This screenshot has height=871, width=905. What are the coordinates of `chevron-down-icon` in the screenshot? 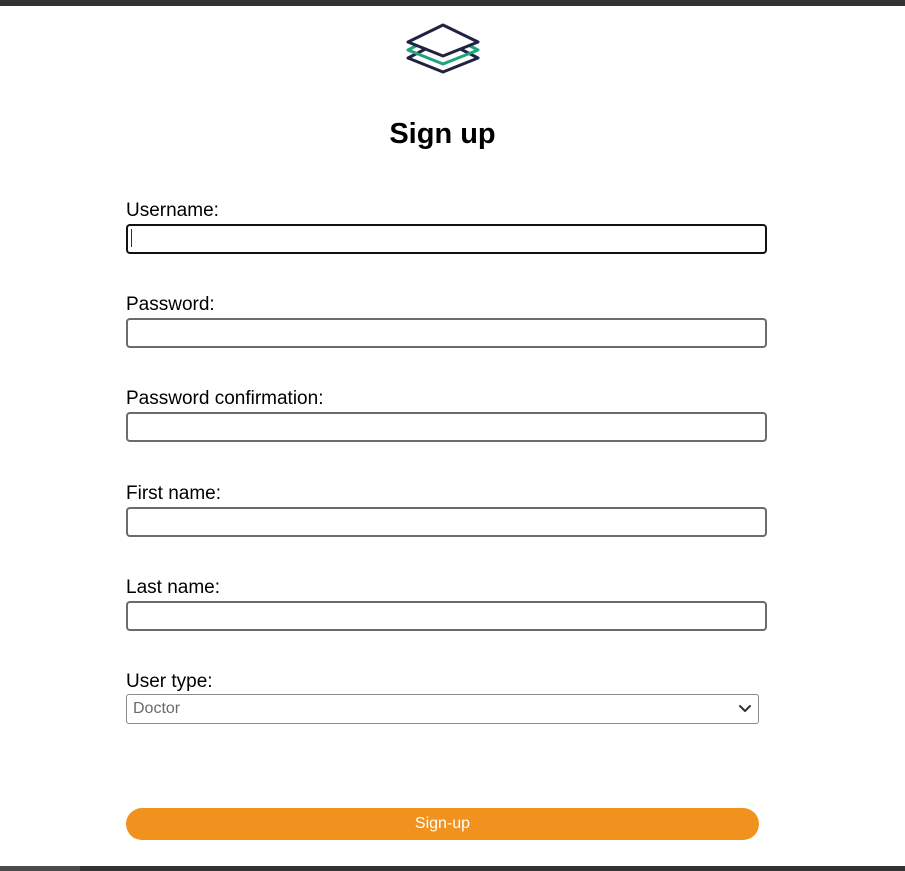 It's located at (745, 708).